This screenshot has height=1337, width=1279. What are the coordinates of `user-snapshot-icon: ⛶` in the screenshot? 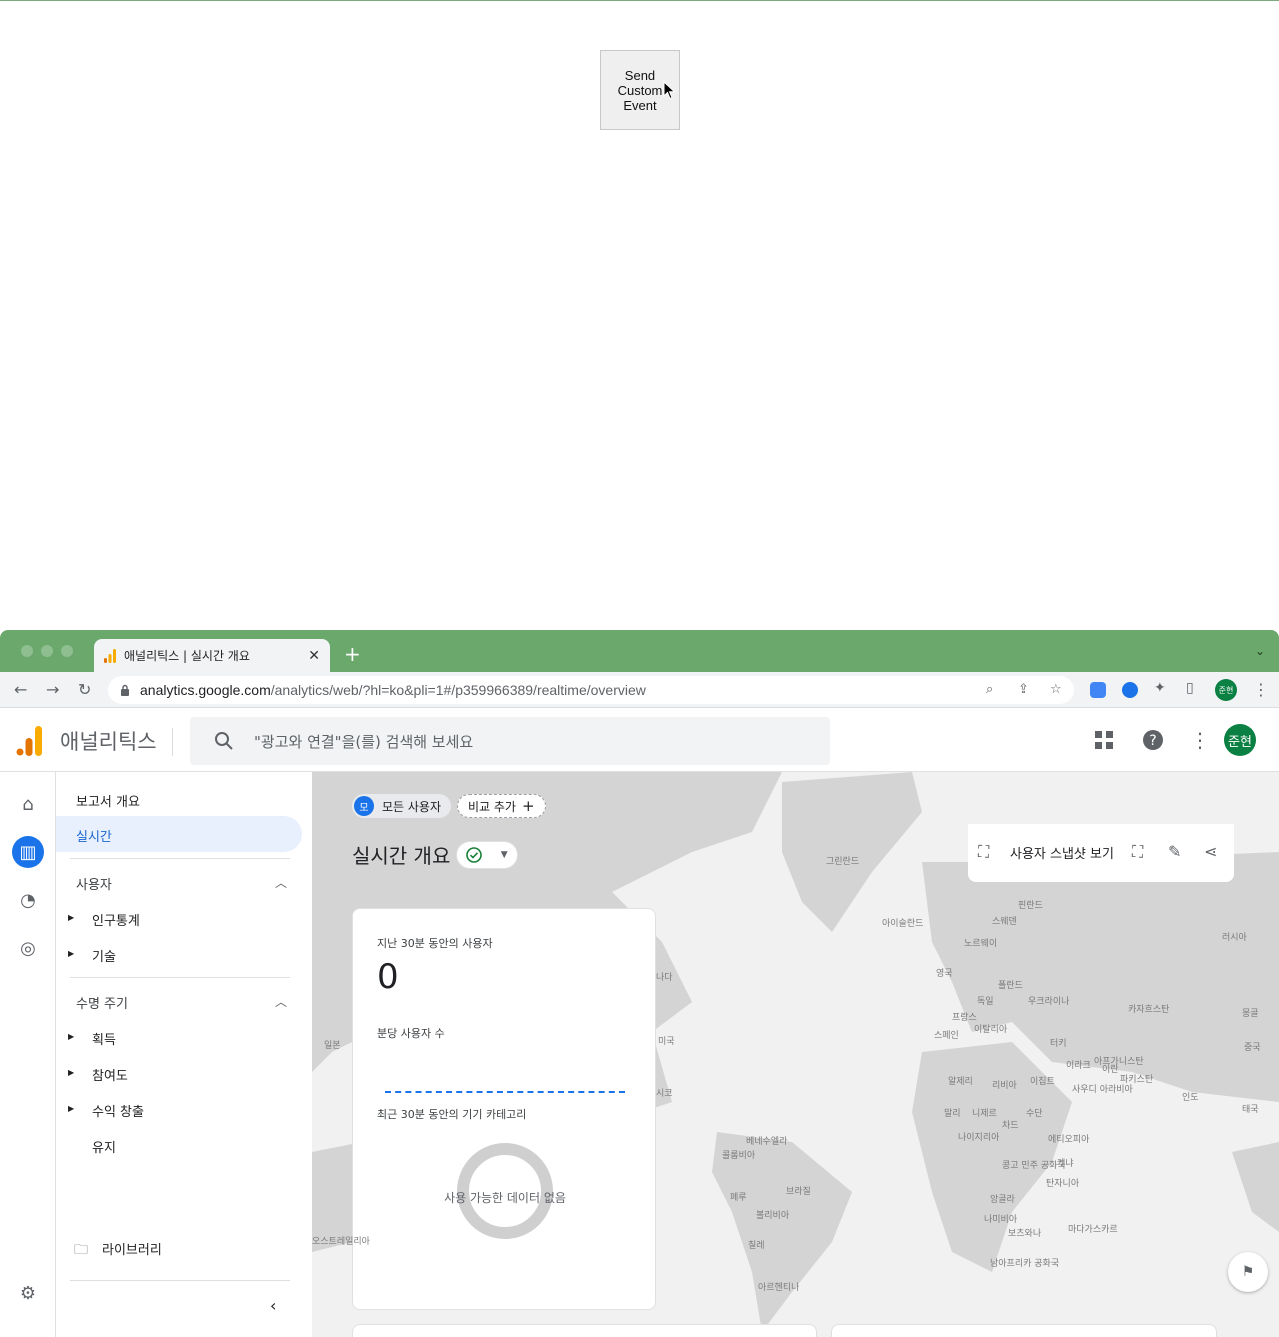 It's located at (983, 852).